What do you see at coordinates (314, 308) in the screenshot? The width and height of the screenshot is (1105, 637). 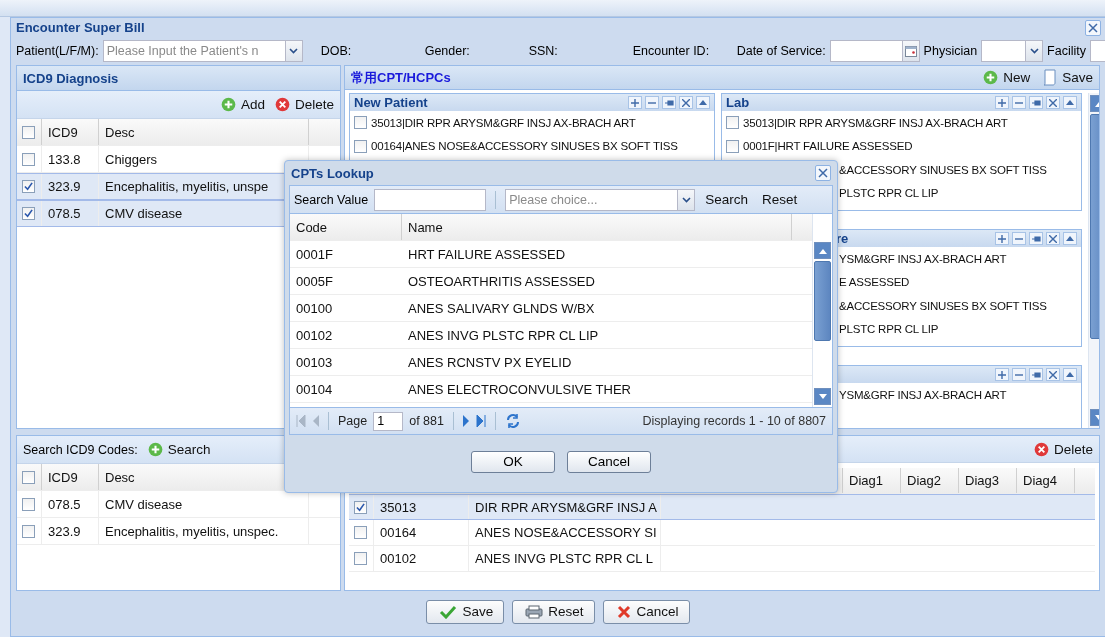 I see `table-cell: 00100` at bounding box center [314, 308].